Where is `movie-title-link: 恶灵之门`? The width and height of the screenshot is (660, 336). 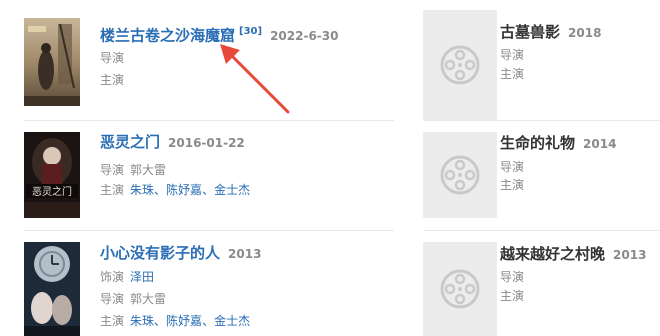
movie-title-link: 恶灵之门 is located at coordinates (130, 142).